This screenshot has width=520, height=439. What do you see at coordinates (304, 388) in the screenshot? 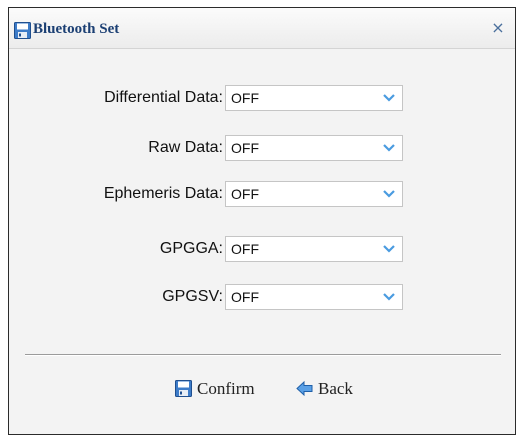
I see `back-arrow-icon` at bounding box center [304, 388].